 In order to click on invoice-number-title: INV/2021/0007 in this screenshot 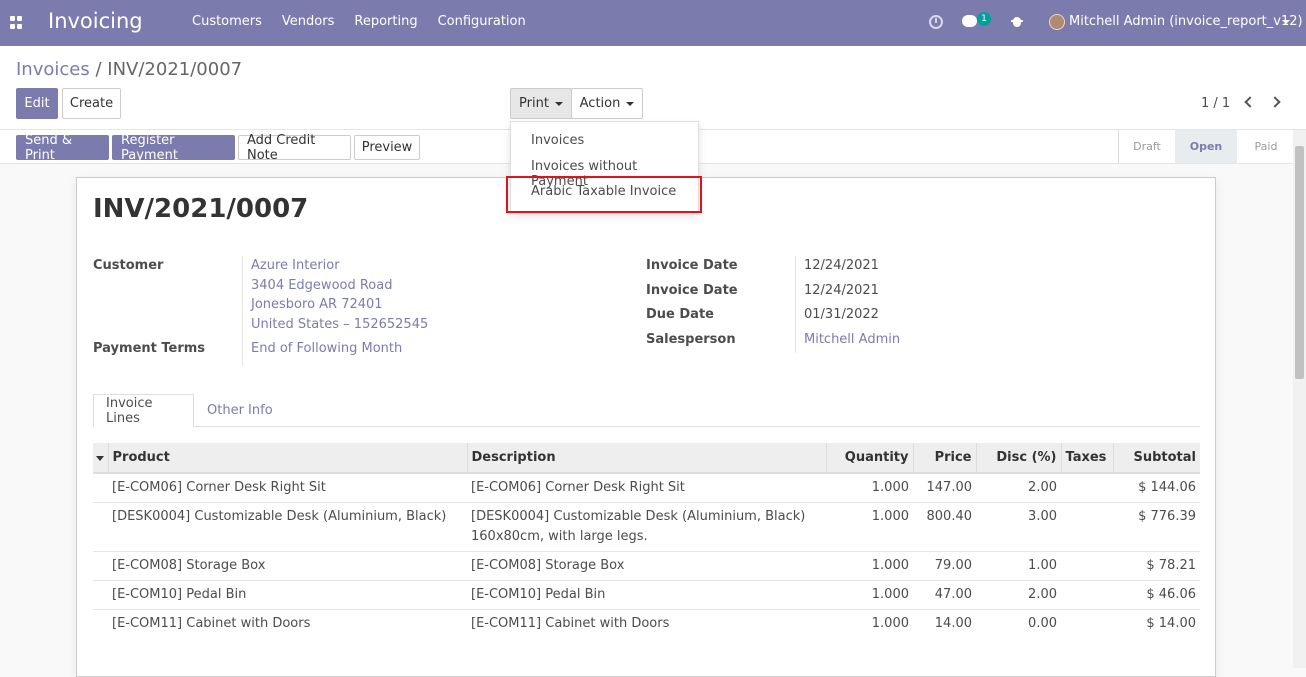, I will do `click(201, 209)`.